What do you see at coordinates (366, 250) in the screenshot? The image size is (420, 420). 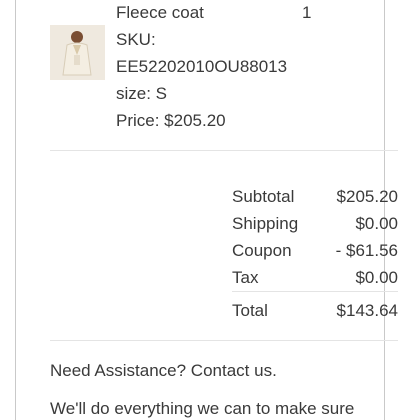 I see `coupon-value: - $61.56` at bounding box center [366, 250].